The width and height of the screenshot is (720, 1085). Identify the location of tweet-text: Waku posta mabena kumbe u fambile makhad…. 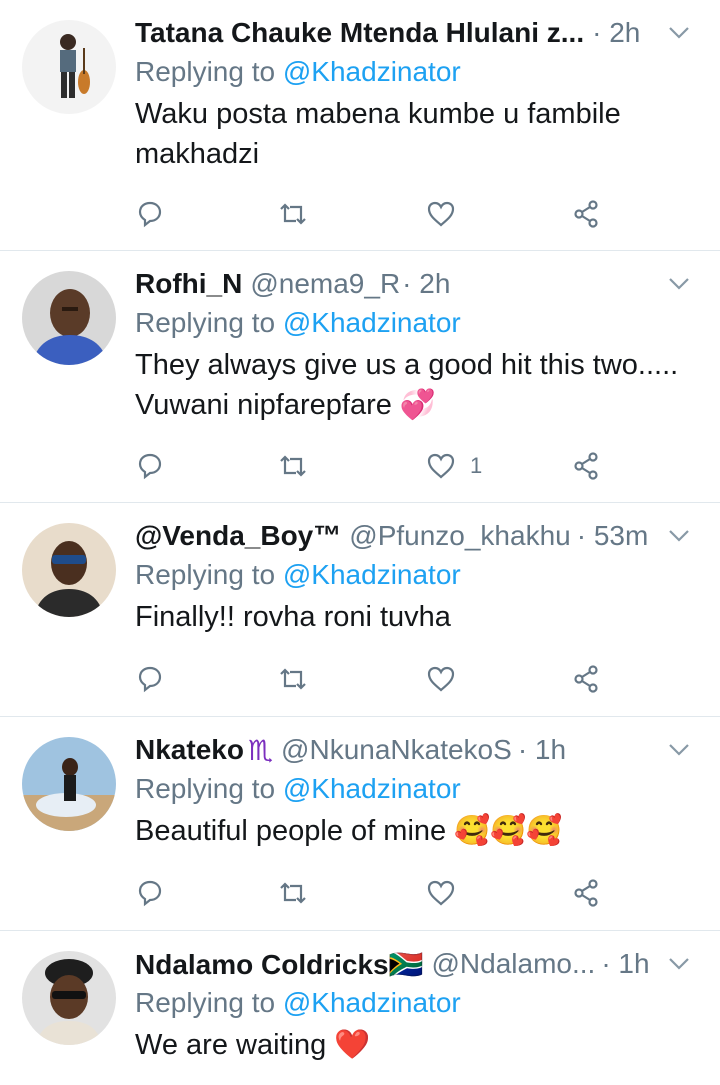
(378, 134).